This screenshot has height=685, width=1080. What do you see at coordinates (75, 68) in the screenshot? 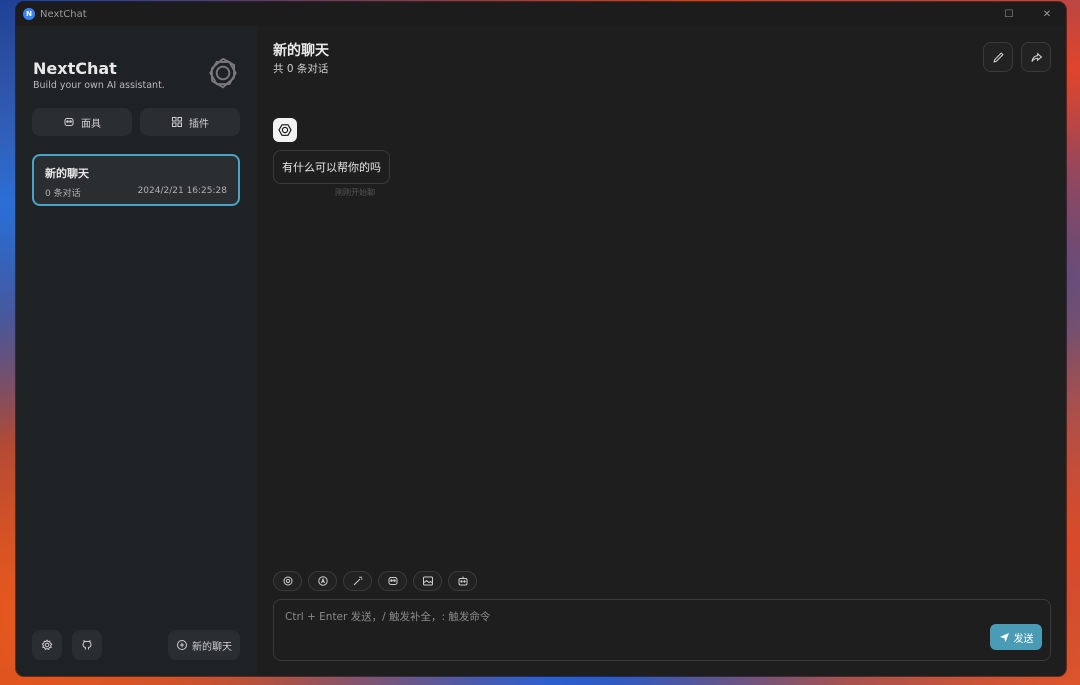
I see `brand-title: NextChat` at bounding box center [75, 68].